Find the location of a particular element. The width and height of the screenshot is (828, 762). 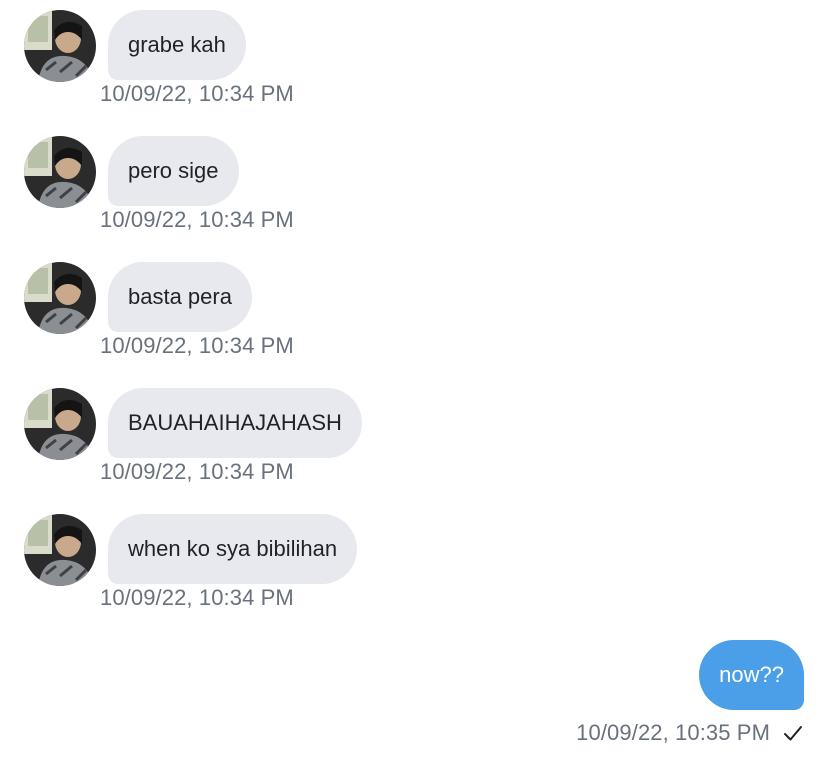

sent-message-timestamp: 10/09/22, 10:35 PM is located at coordinates (673, 732).